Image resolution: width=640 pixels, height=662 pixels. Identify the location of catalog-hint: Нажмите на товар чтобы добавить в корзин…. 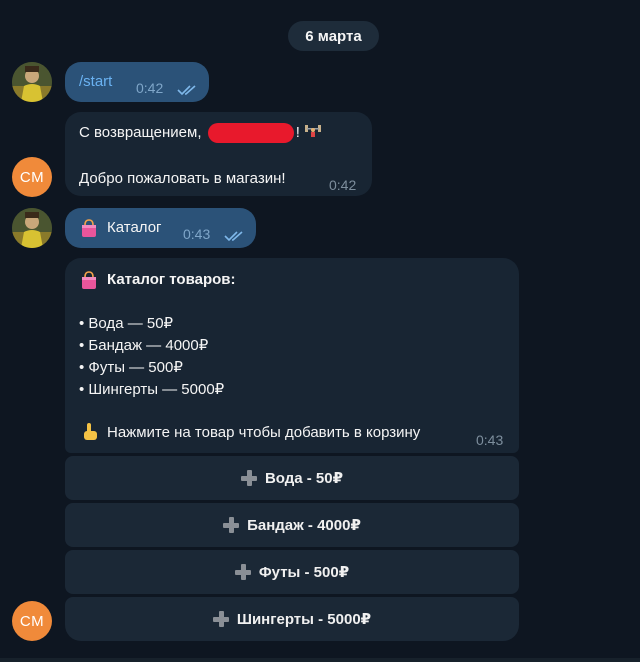
(264, 432).